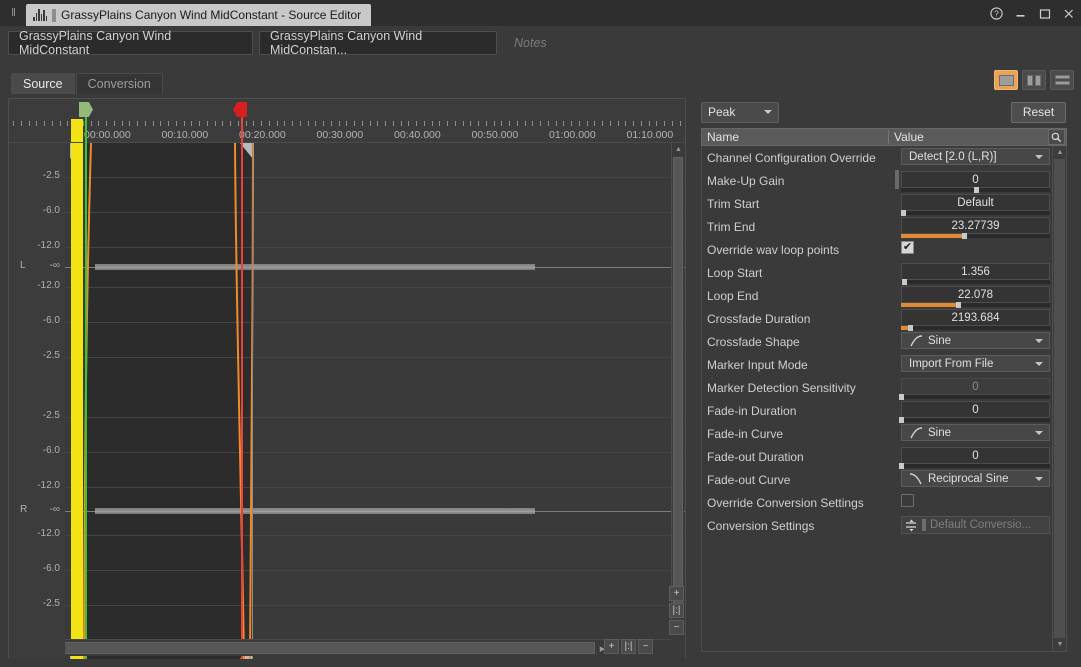  Describe the element at coordinates (884, 502) in the screenshot. I see `property-row: Override Conversion Settings ✔` at that location.